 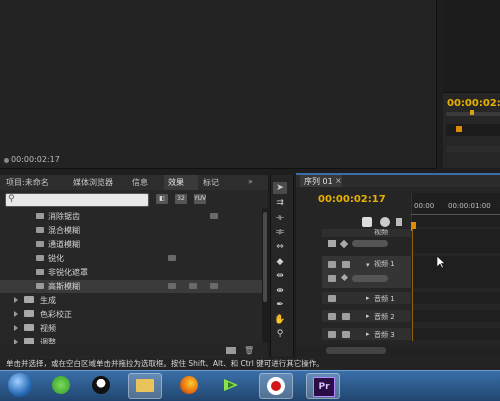 I want to click on recorder-button, so click(x=276, y=386).